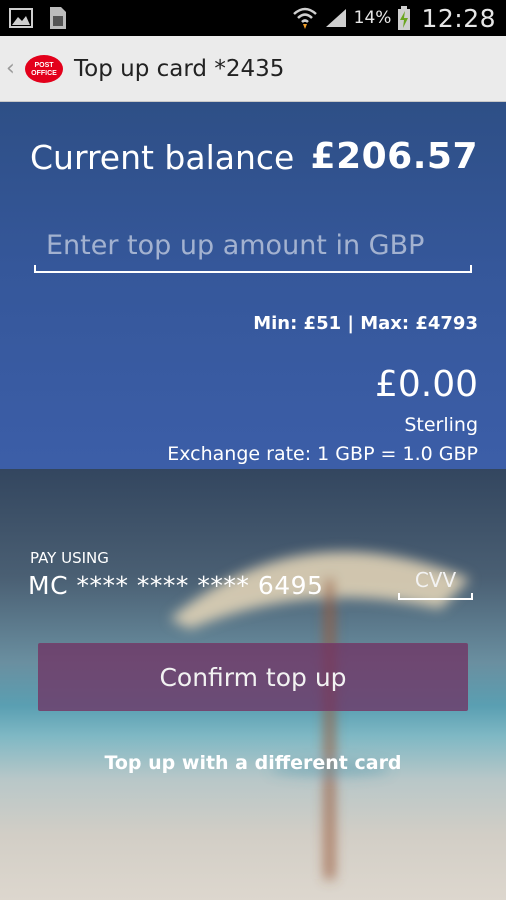  What do you see at coordinates (253, 763) in the screenshot?
I see `different-card-link: Top up with a different card` at bounding box center [253, 763].